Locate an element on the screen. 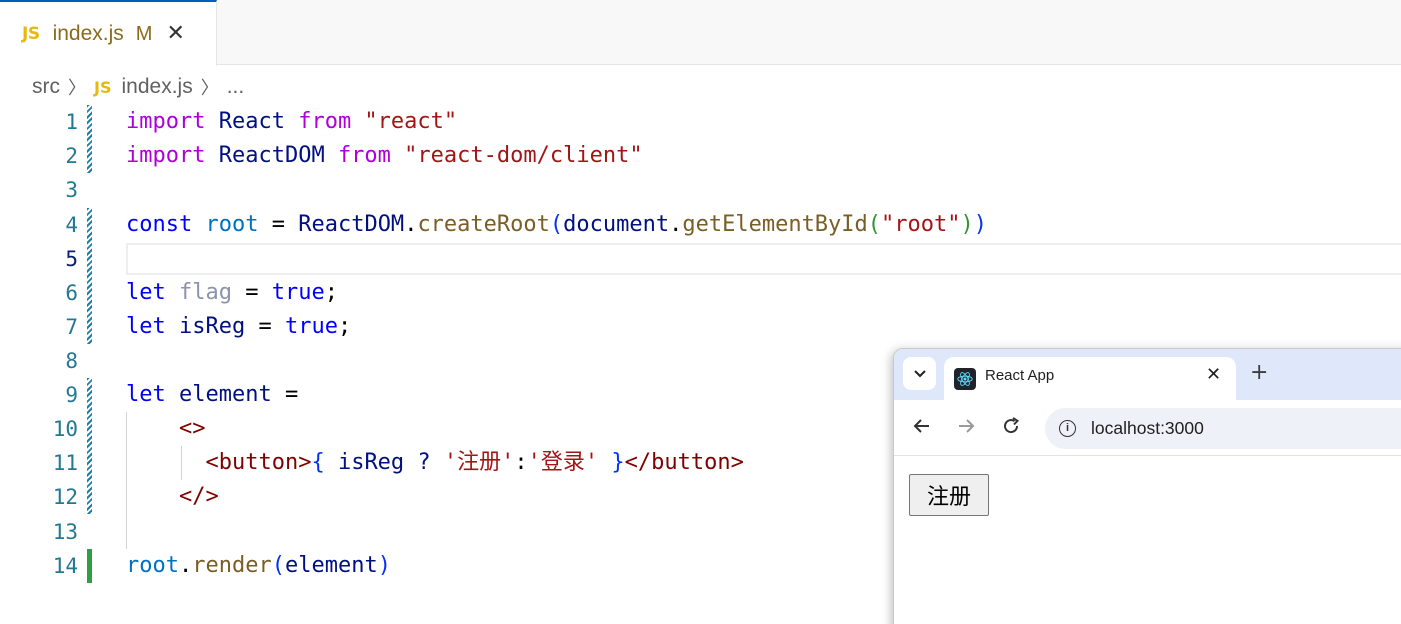 Image resolution: width=1401 pixels, height=624 pixels. code-token: } is located at coordinates (618, 462).